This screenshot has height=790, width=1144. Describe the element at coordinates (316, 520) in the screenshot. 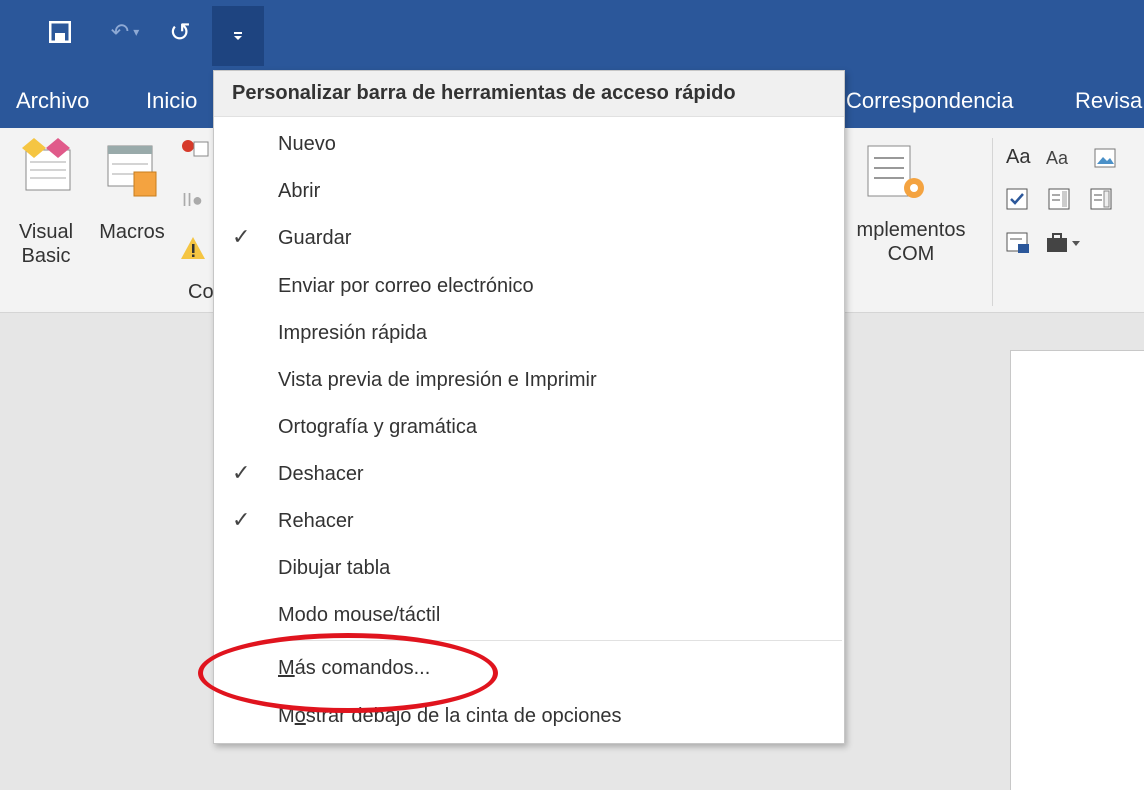

I see `menu-item-label: Rehacer` at that location.